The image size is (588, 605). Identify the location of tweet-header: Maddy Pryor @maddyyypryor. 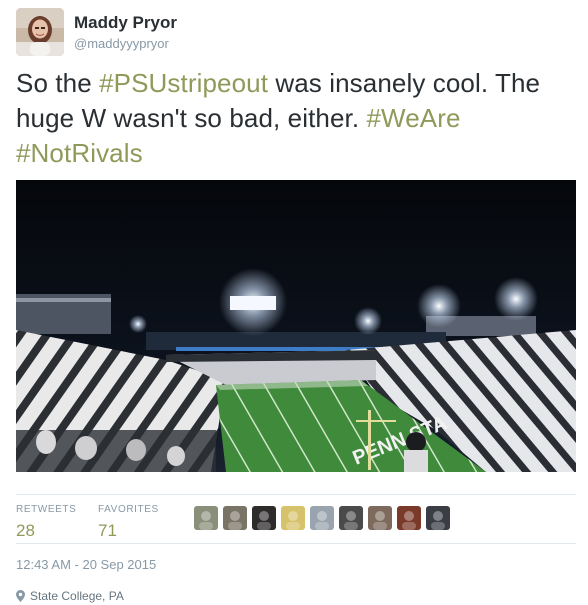
(294, 33).